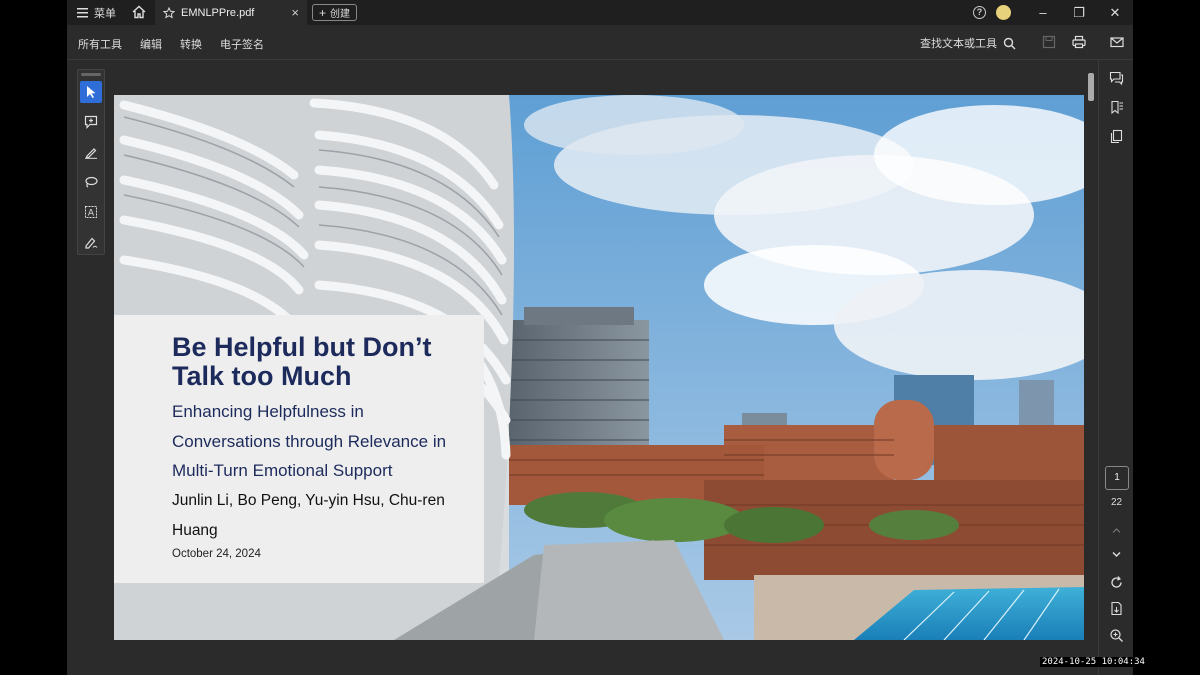 The height and width of the screenshot is (675, 1200). What do you see at coordinates (1115, 13) in the screenshot?
I see `close-window-icon: ✕` at bounding box center [1115, 13].